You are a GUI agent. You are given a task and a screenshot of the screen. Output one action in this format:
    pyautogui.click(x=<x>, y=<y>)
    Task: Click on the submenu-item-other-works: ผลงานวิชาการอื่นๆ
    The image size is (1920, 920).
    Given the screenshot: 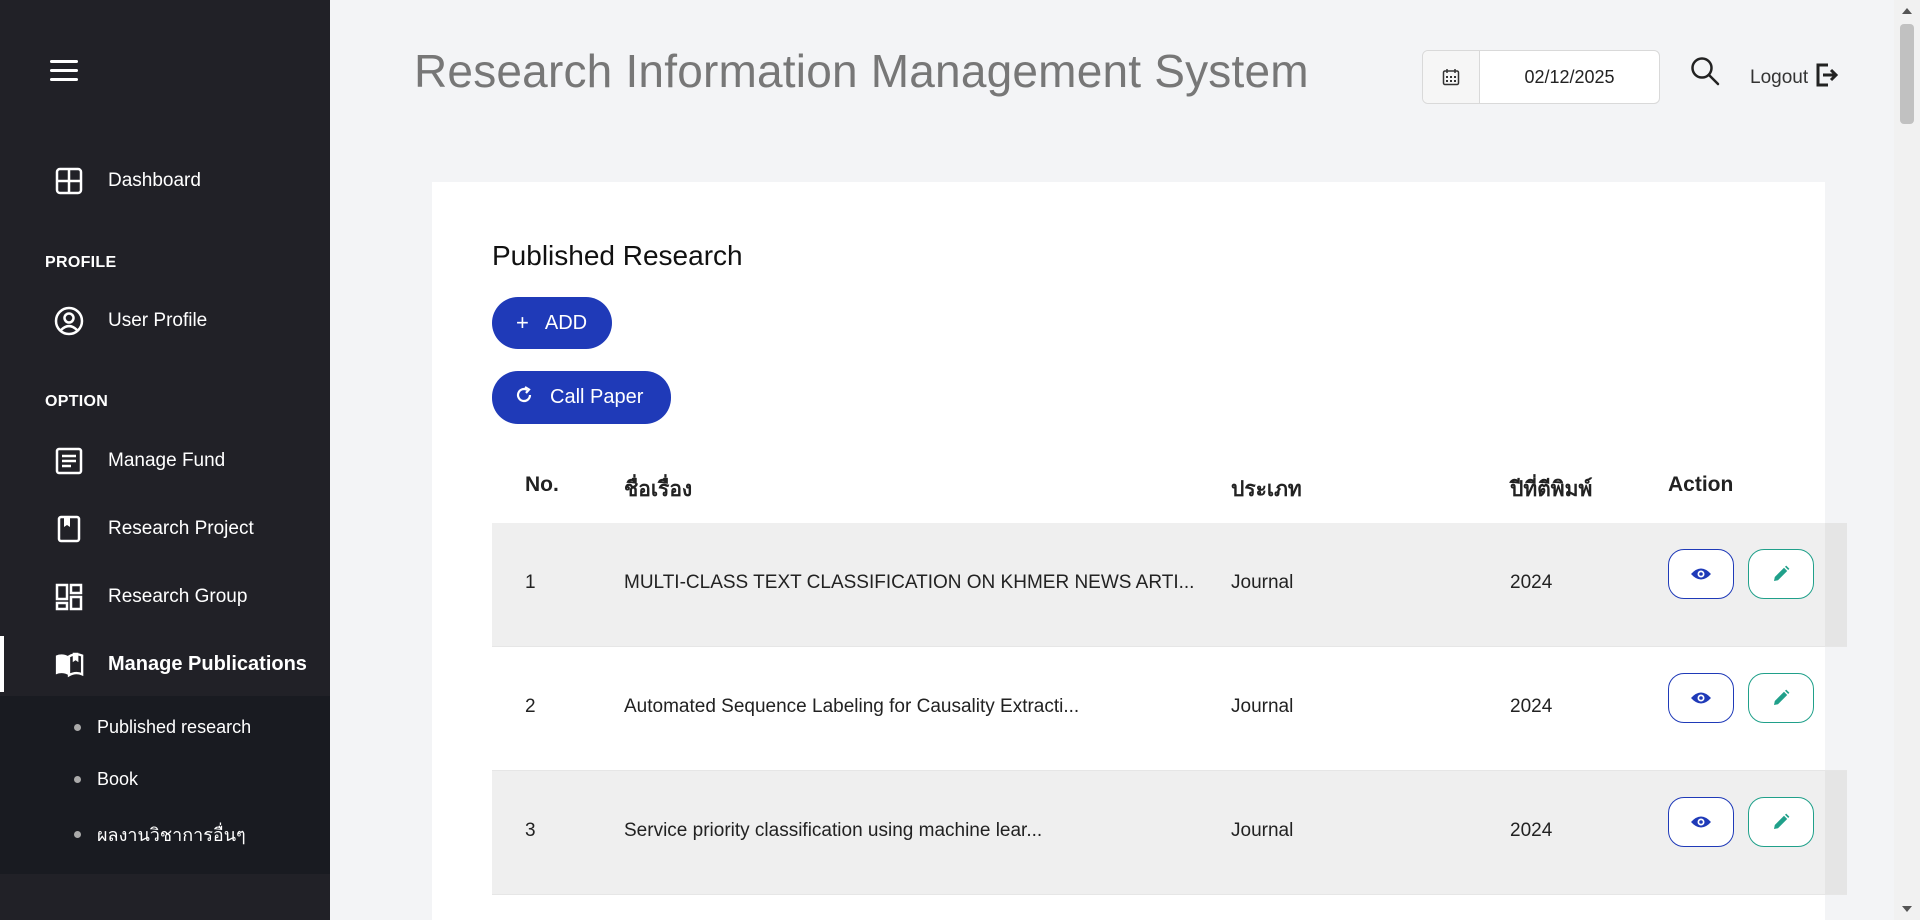 What is the action you would take?
    pyautogui.click(x=160, y=834)
    